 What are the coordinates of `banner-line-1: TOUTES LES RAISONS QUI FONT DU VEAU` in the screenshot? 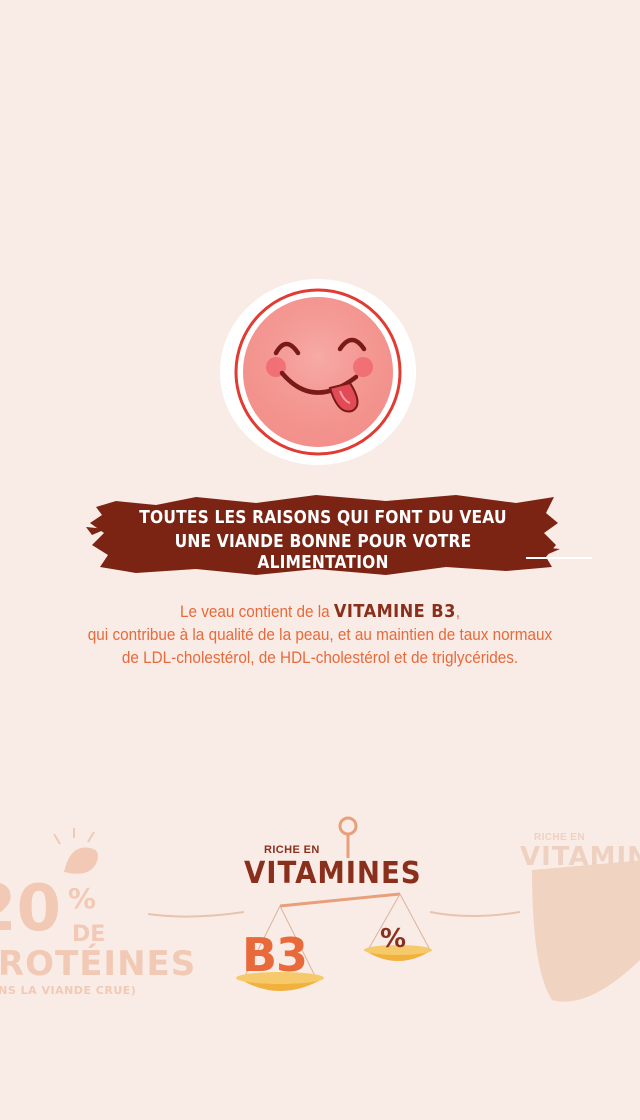 It's located at (323, 517).